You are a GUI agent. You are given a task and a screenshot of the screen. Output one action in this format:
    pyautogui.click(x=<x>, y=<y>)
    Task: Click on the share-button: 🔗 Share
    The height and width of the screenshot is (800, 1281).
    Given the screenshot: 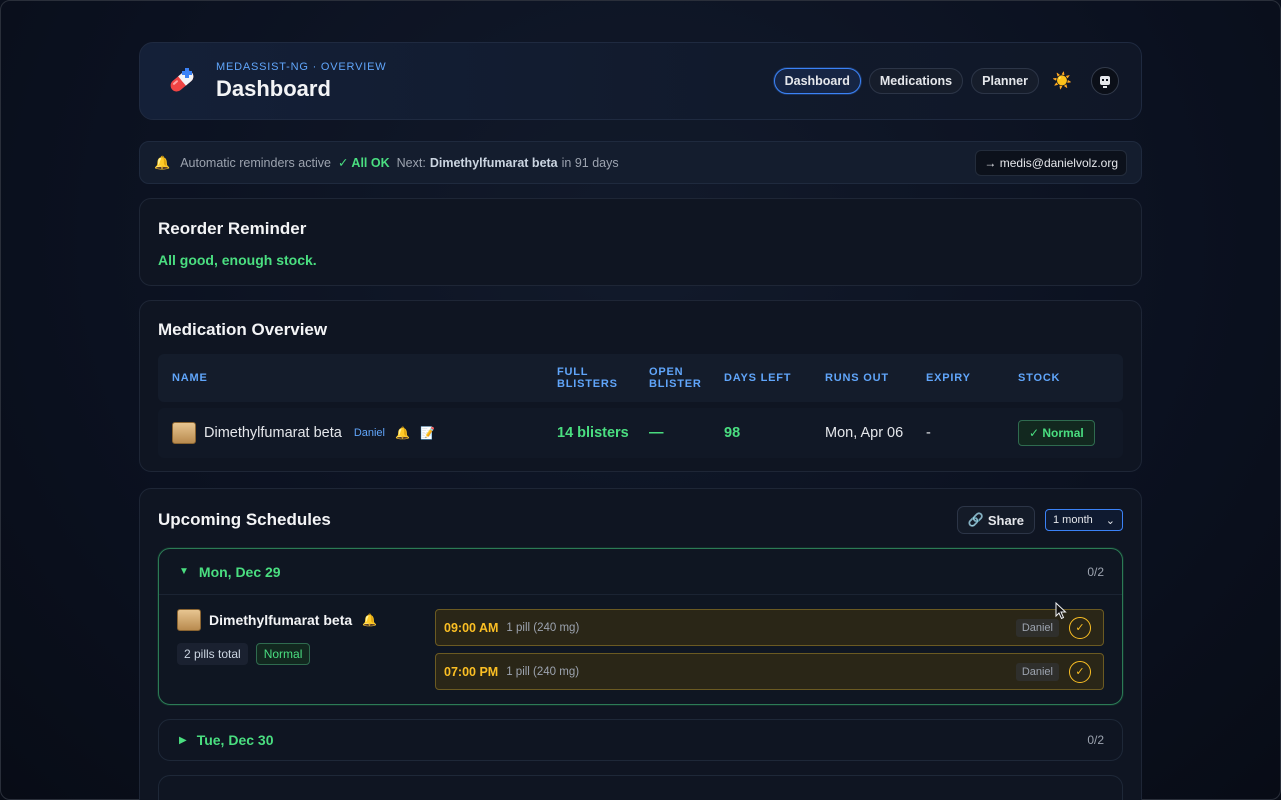 What is the action you would take?
    pyautogui.click(x=995, y=520)
    